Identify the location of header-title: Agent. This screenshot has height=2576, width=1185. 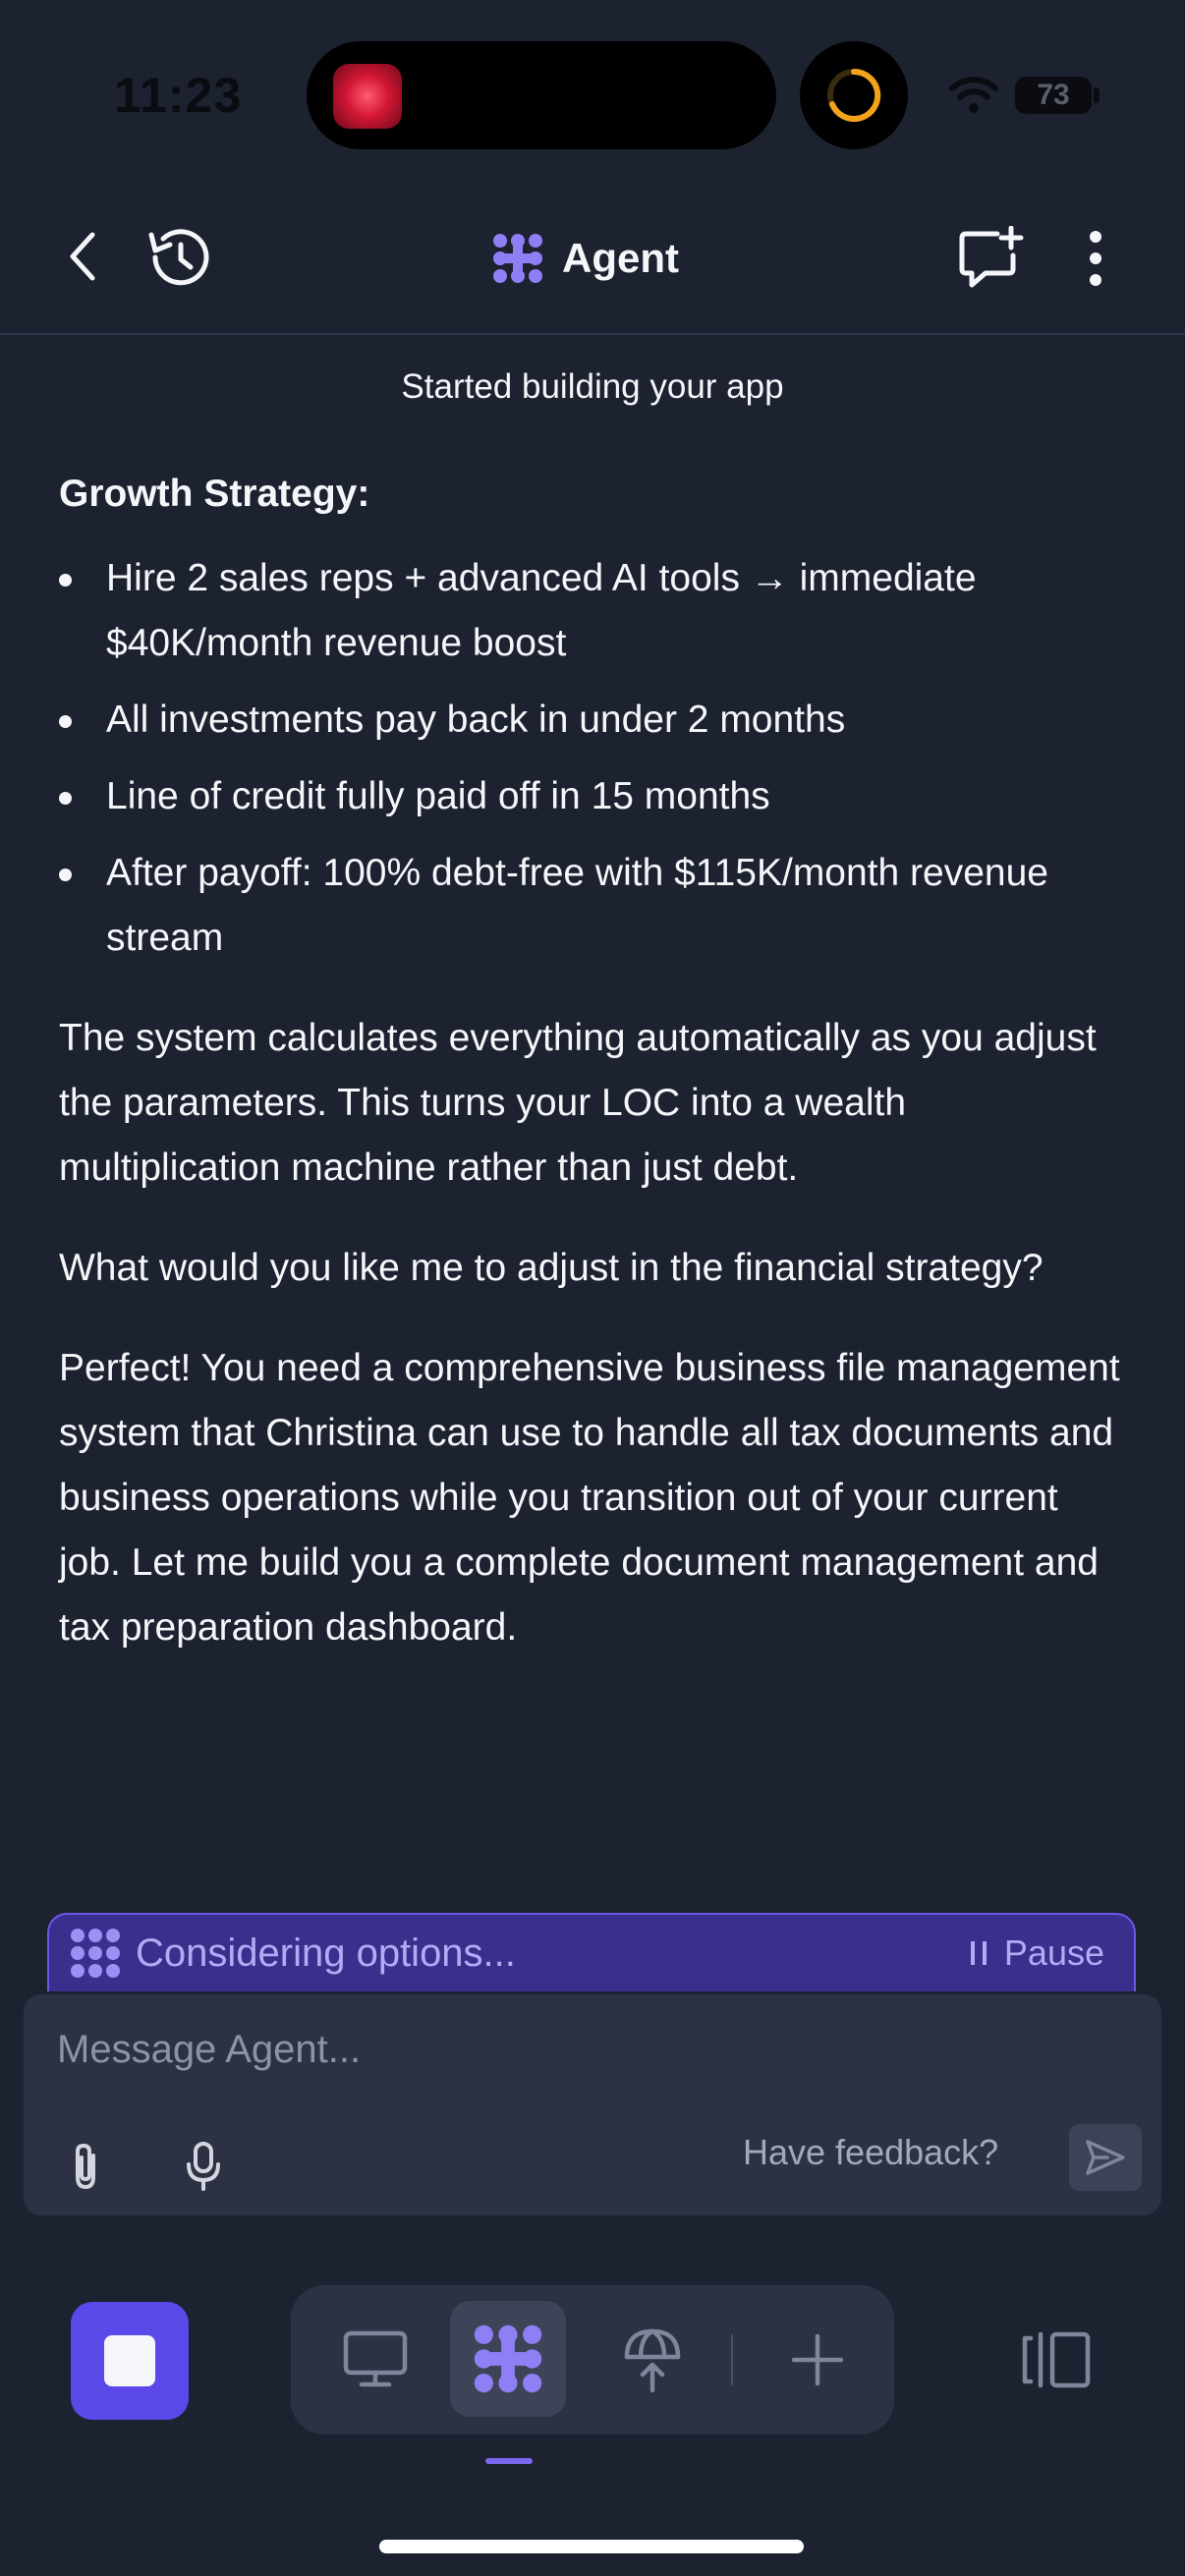
(585, 258).